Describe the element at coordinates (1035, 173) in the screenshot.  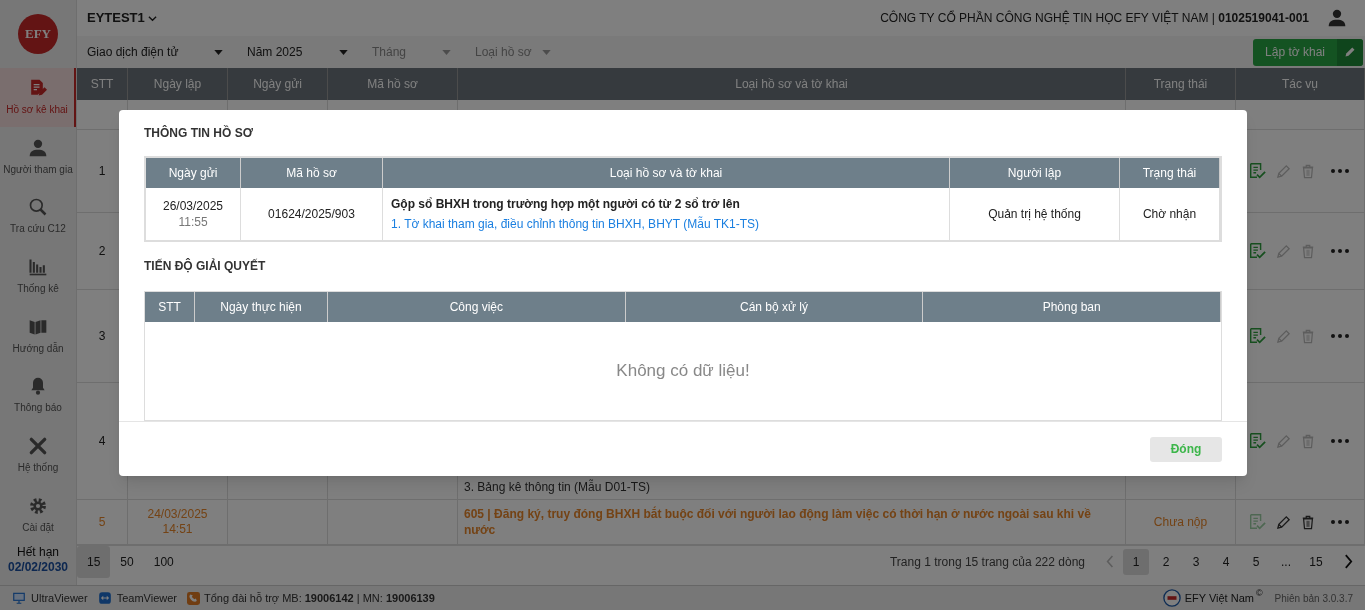
I see `column-header: Người lập` at that location.